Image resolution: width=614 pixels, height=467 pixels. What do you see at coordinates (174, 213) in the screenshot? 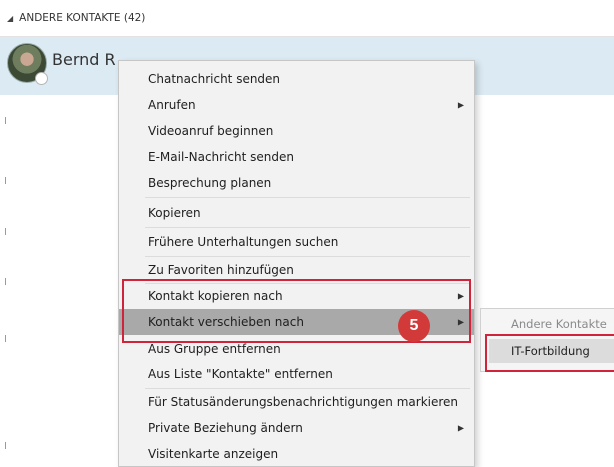
I see `menu-item-label: Kopieren` at bounding box center [174, 213].